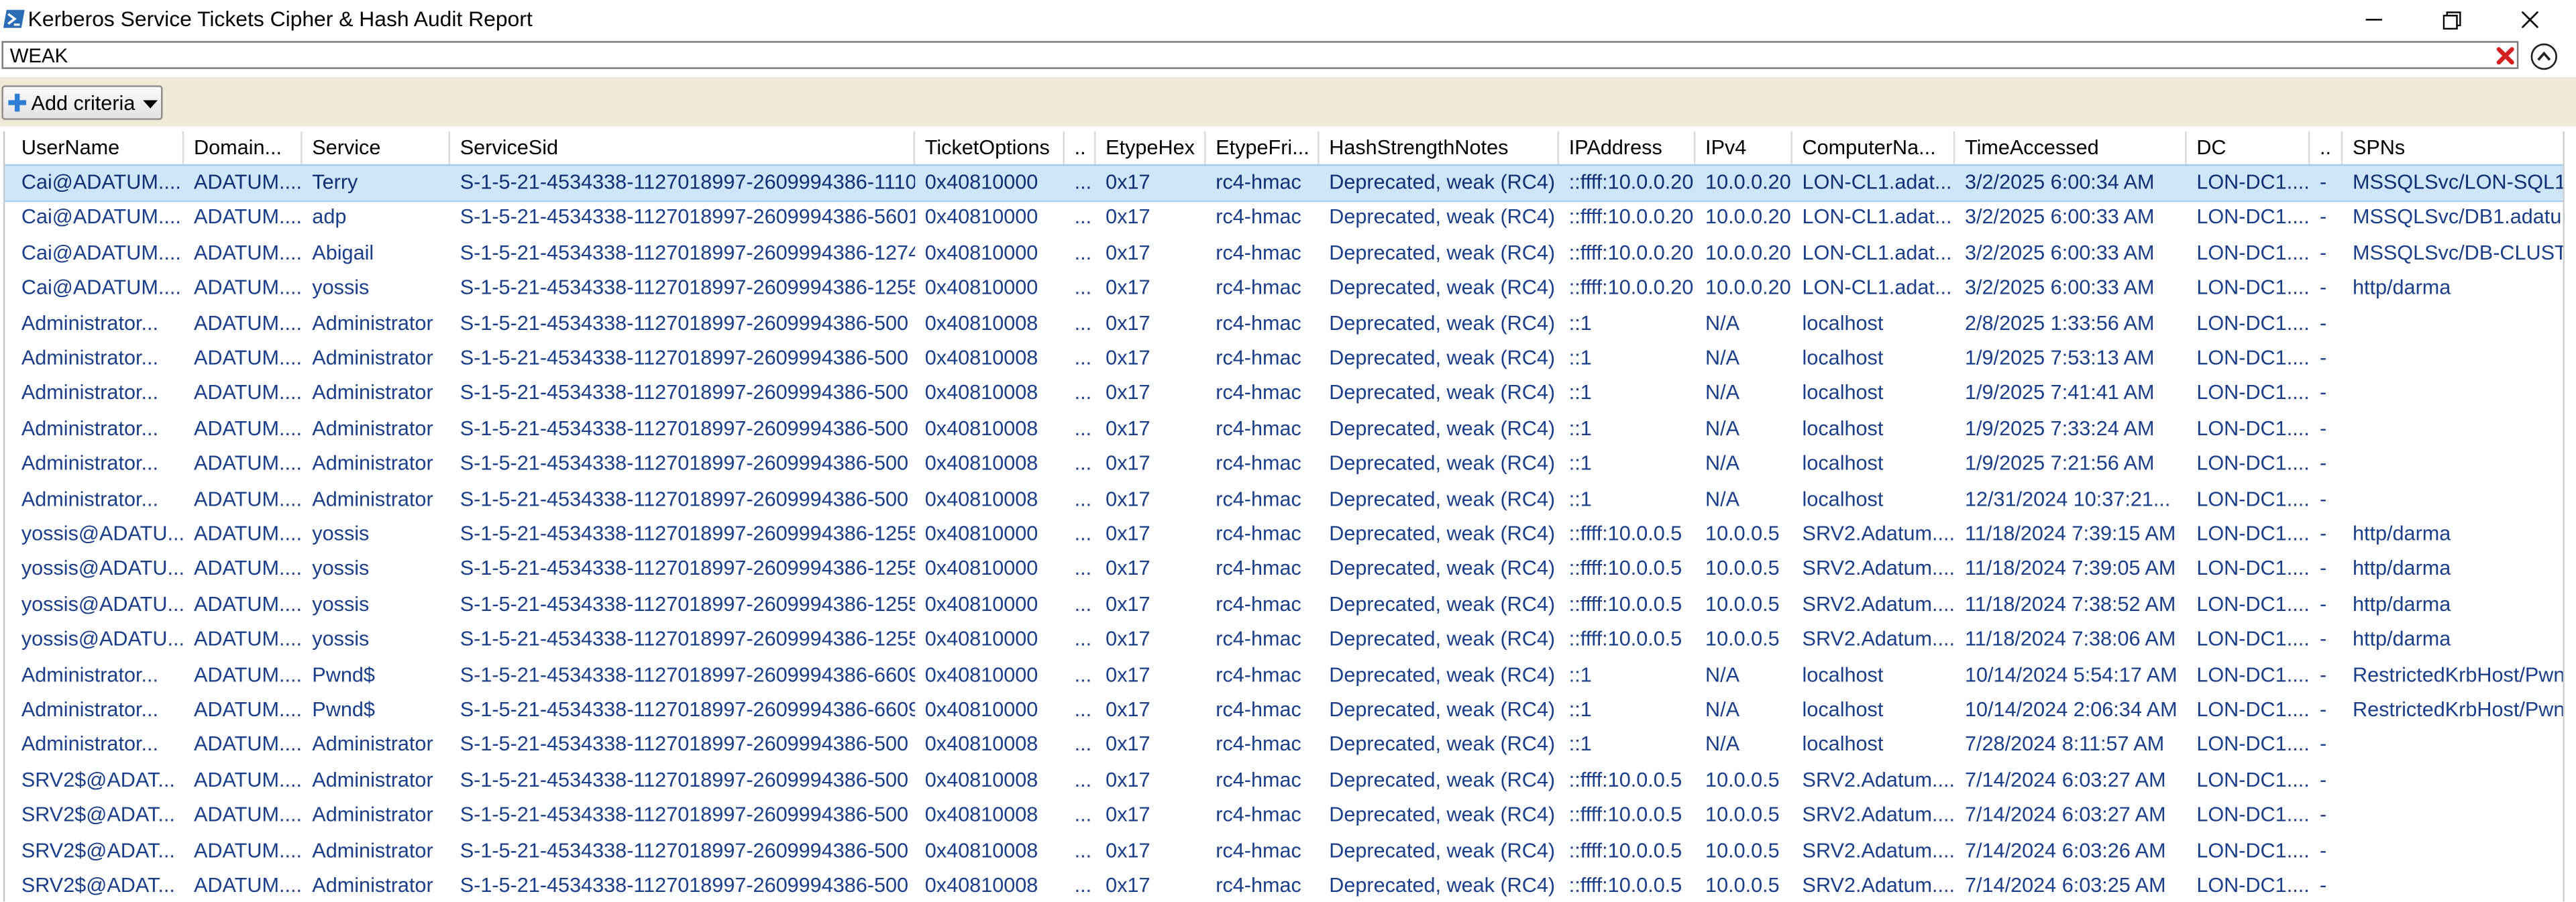  I want to click on close-button, so click(2530, 20).